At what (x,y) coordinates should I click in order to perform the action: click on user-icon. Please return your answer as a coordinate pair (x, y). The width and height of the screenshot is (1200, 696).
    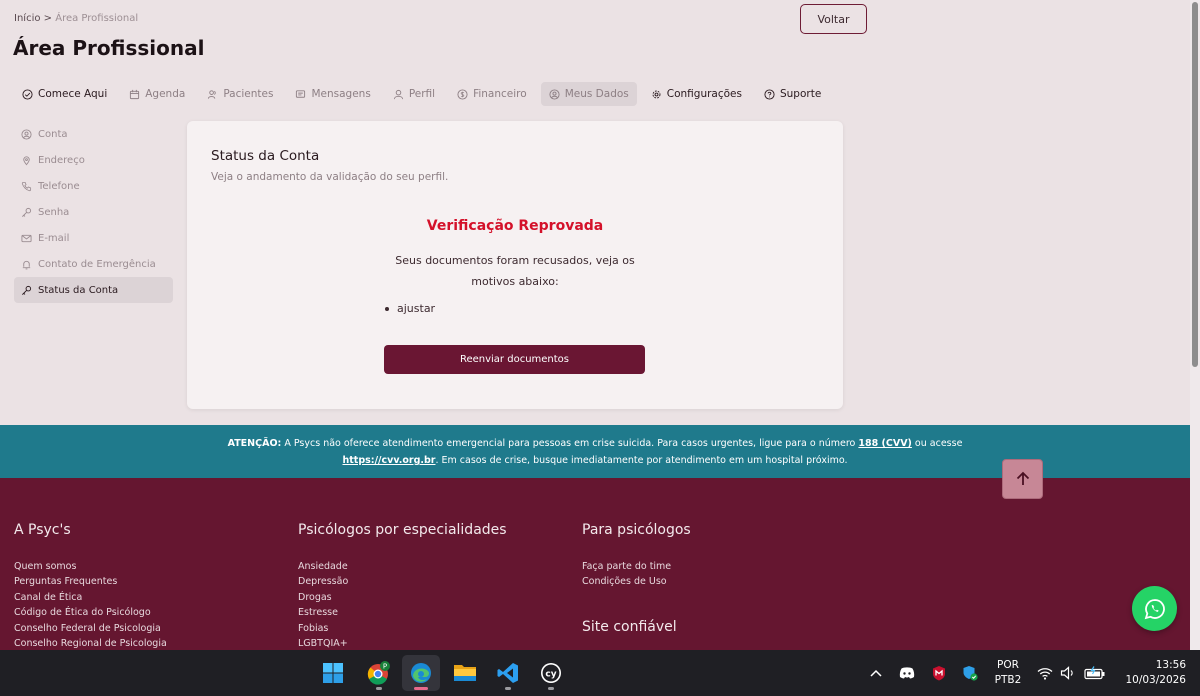
    Looking at the image, I should click on (398, 94).